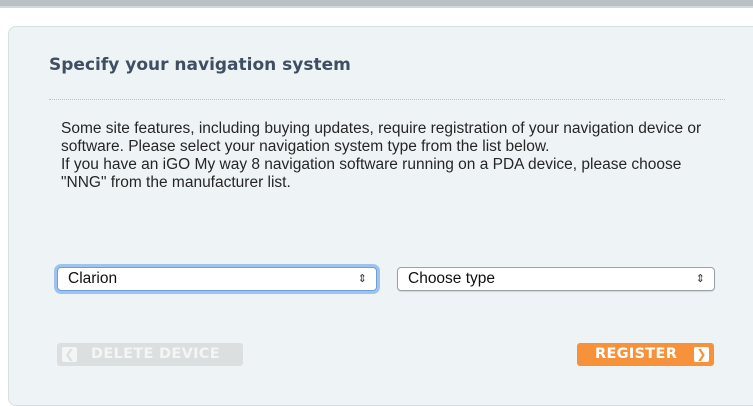 The image size is (753, 406). What do you see at coordinates (155, 354) in the screenshot?
I see `delete-device-label: DELETE DEVICE` at bounding box center [155, 354].